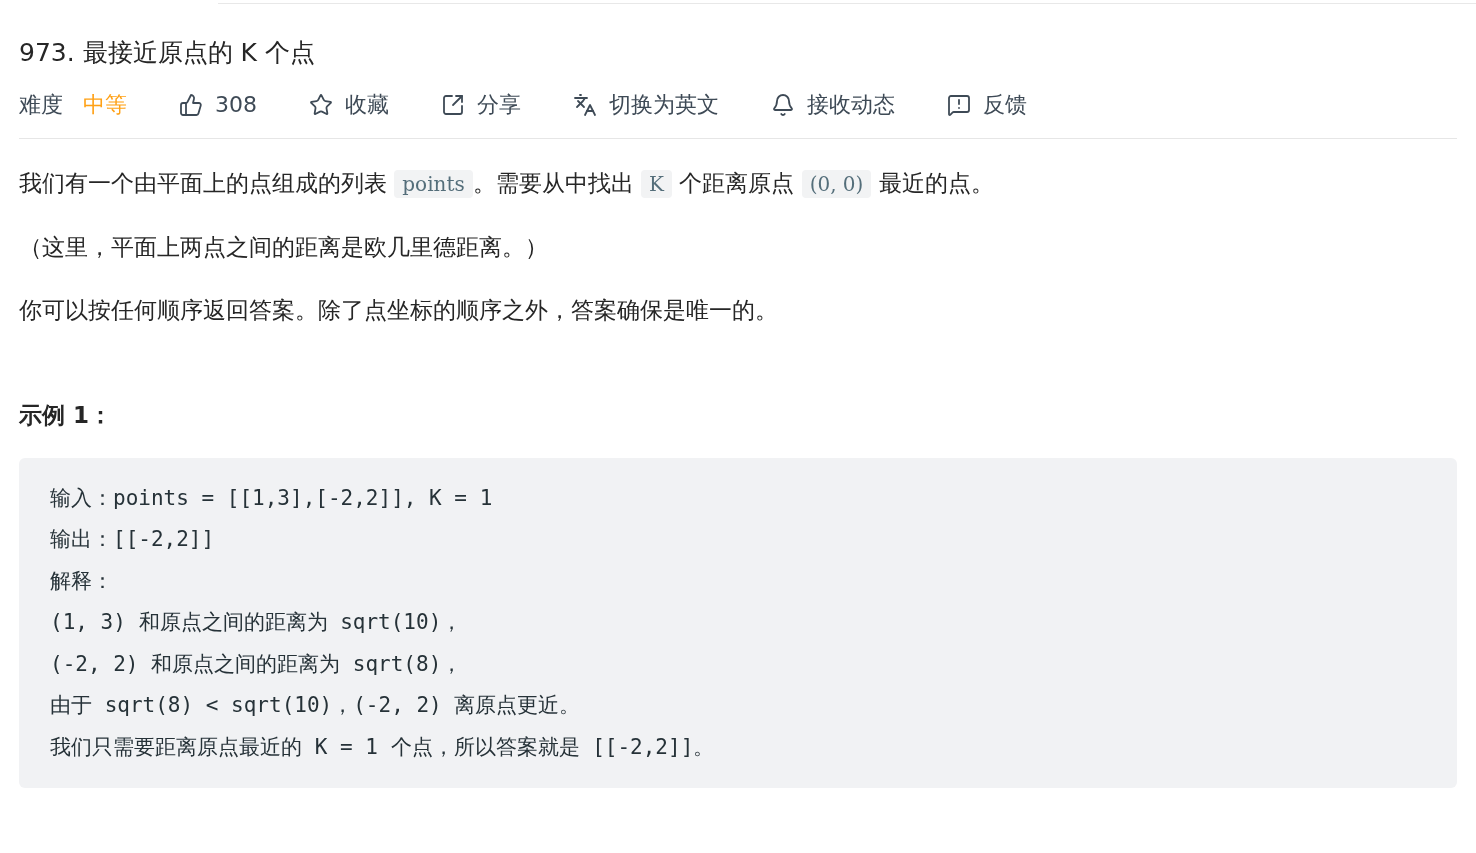  I want to click on feedback-icon, so click(959, 104).